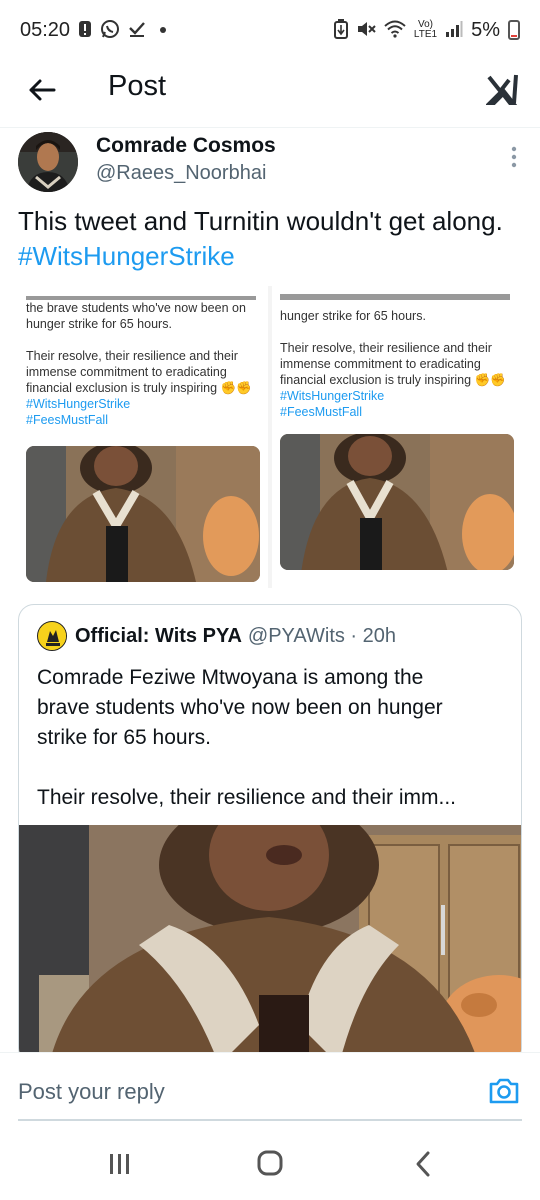 This screenshot has width=540, height=1200. What do you see at coordinates (270, 1120) in the screenshot?
I see `reply-underline` at bounding box center [270, 1120].